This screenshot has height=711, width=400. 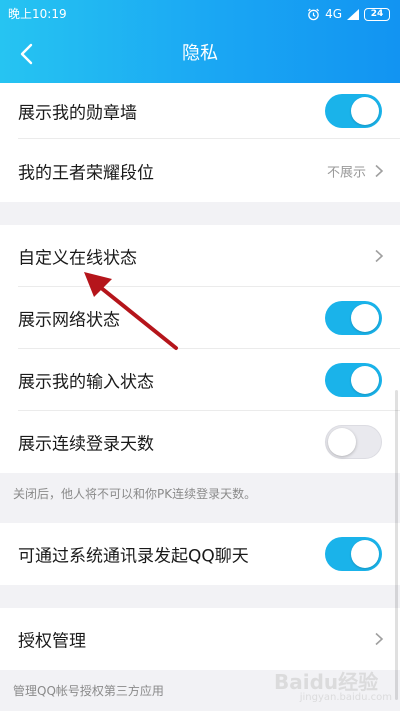 I want to click on row-show-typing-status: 展示我的输入状态, so click(x=200, y=380).